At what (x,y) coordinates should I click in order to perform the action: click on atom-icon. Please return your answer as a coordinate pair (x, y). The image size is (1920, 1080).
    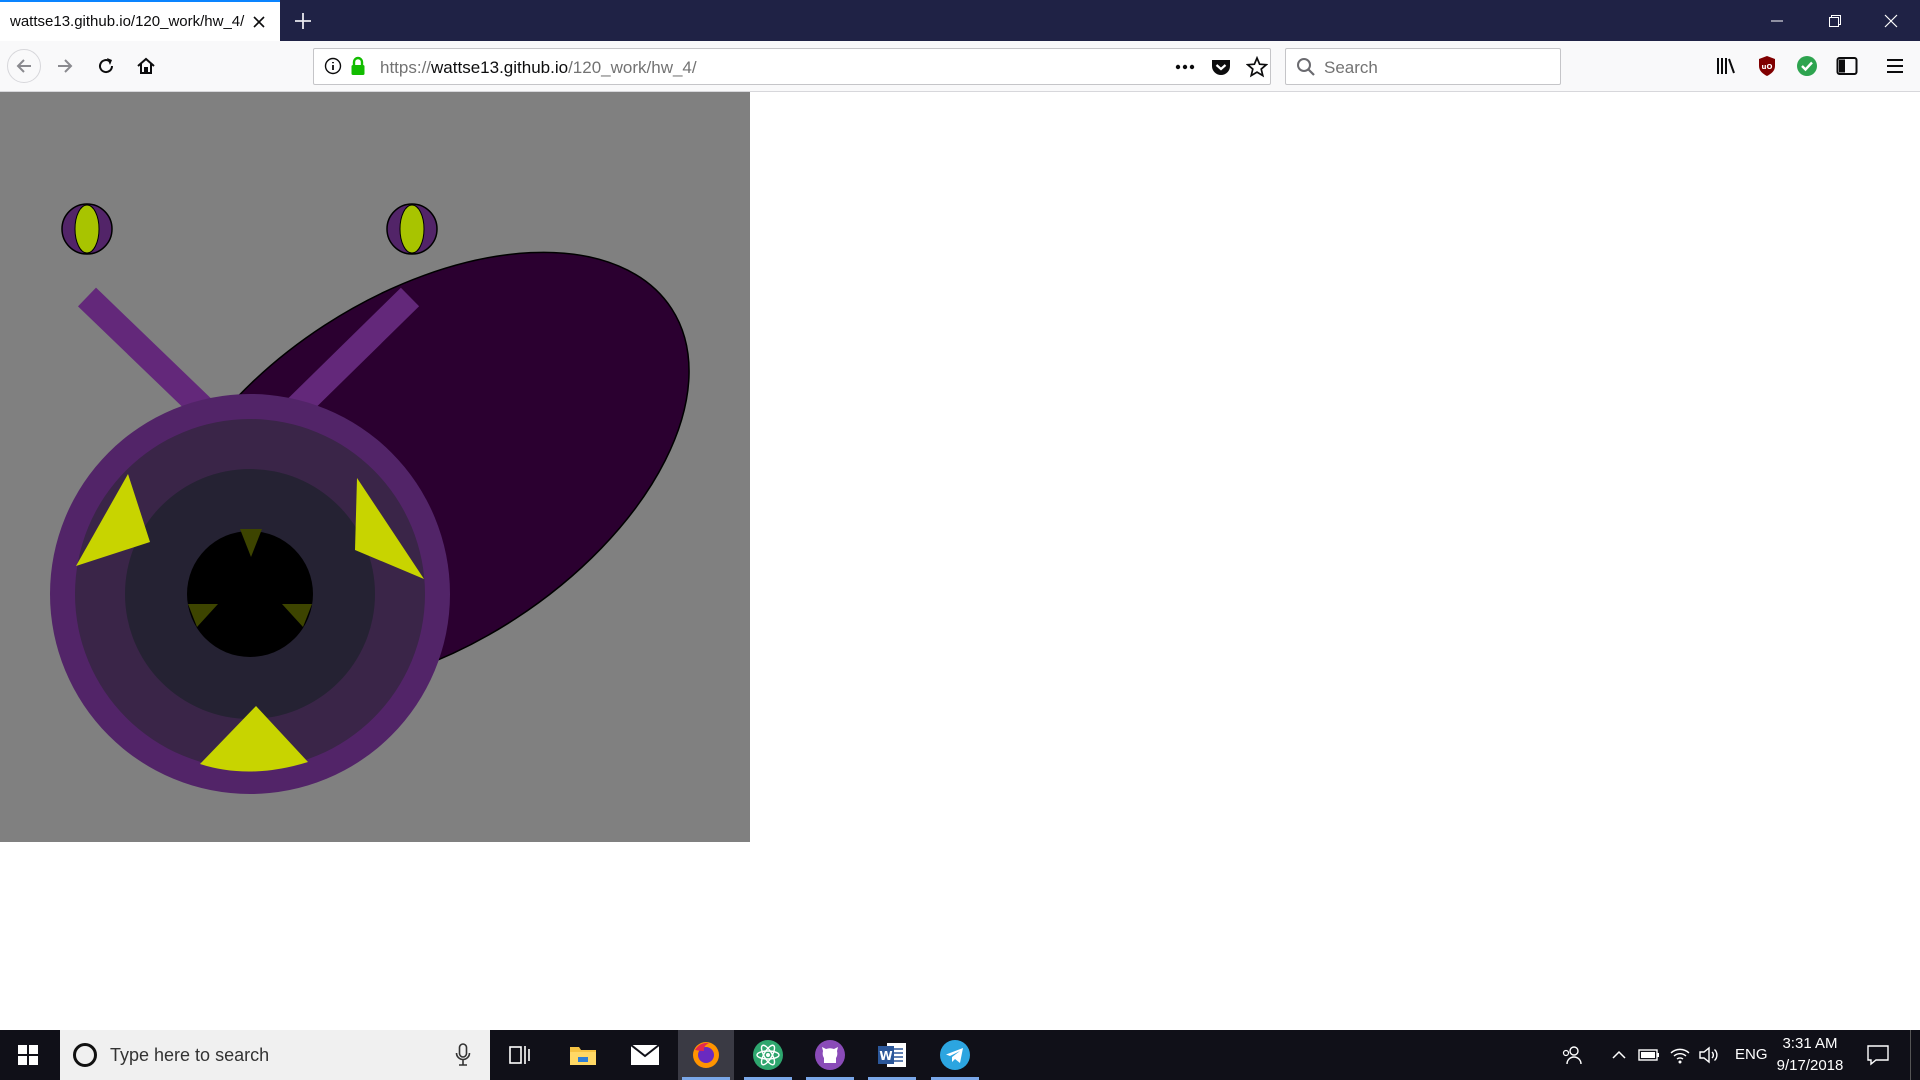
    Looking at the image, I should click on (768, 1055).